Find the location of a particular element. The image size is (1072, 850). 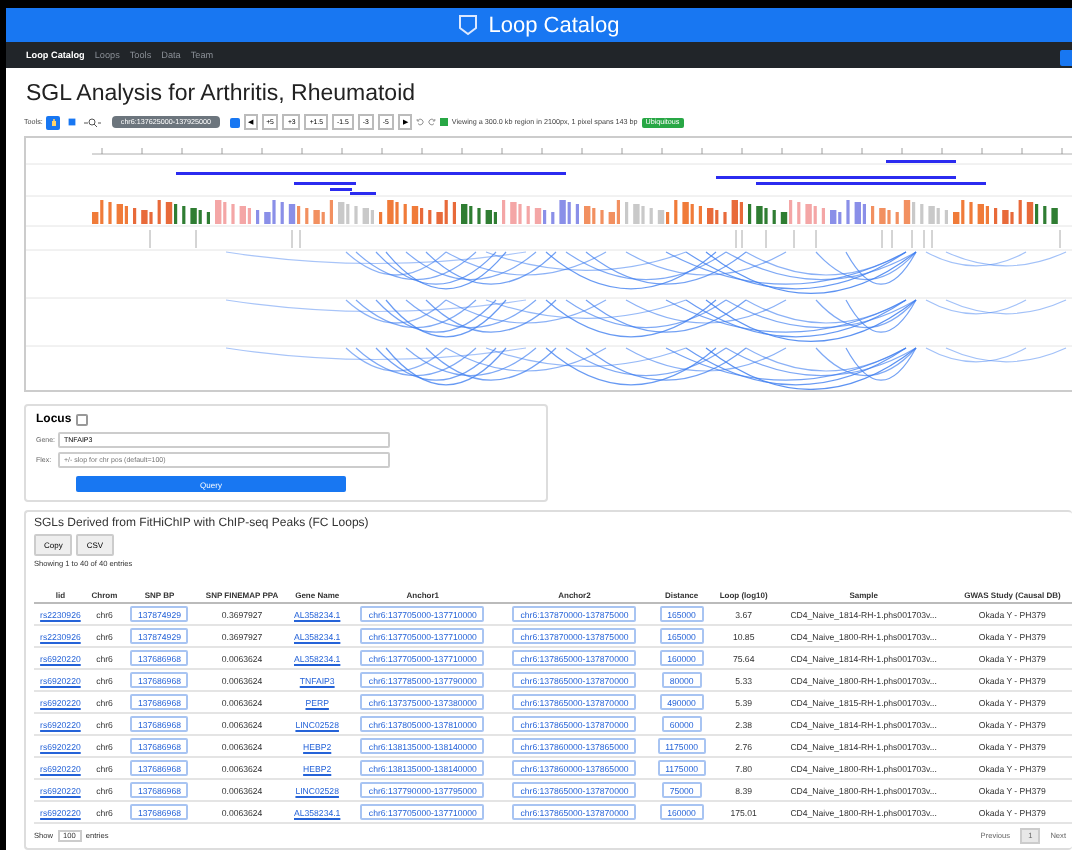

undo-icon is located at coordinates (419, 122).